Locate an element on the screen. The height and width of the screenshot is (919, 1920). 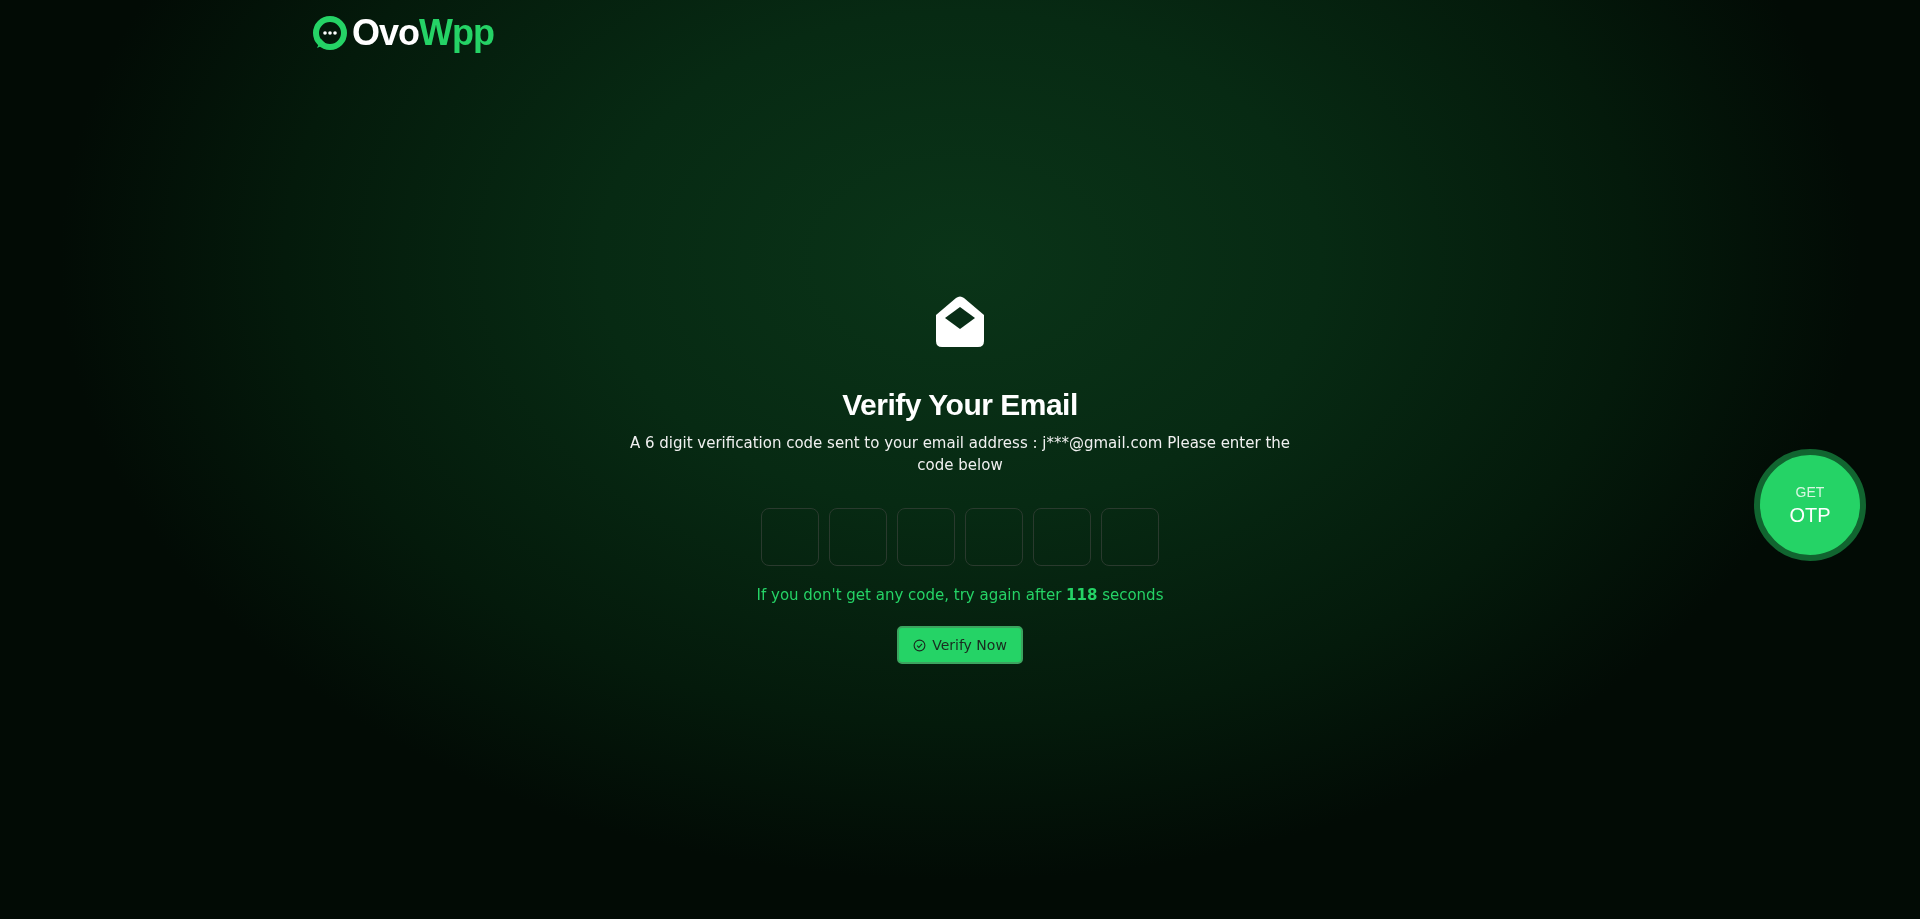
verify-button: Verify Now is located at coordinates (960, 645).